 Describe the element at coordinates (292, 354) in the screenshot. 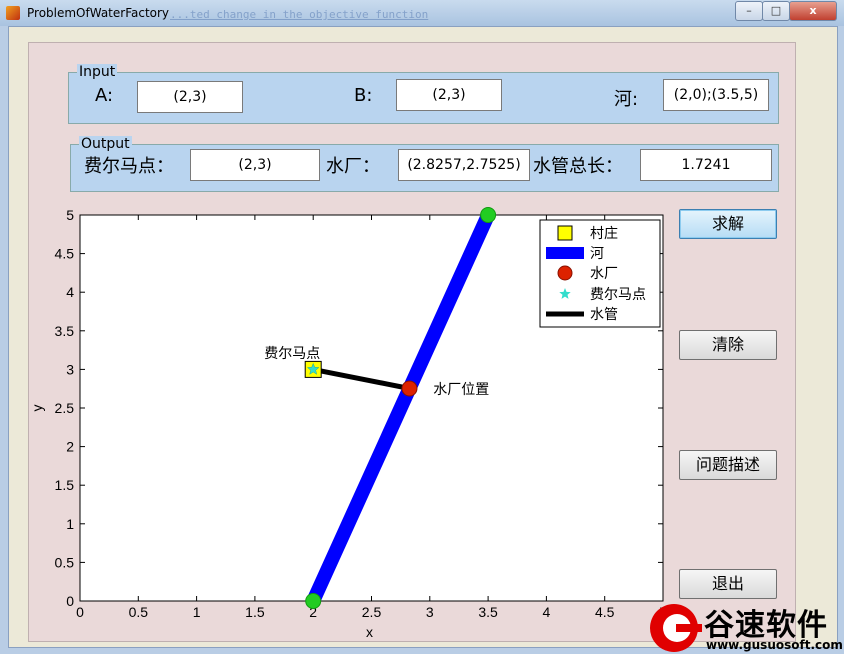

I see `plot-annotation: 费尔马点` at that location.